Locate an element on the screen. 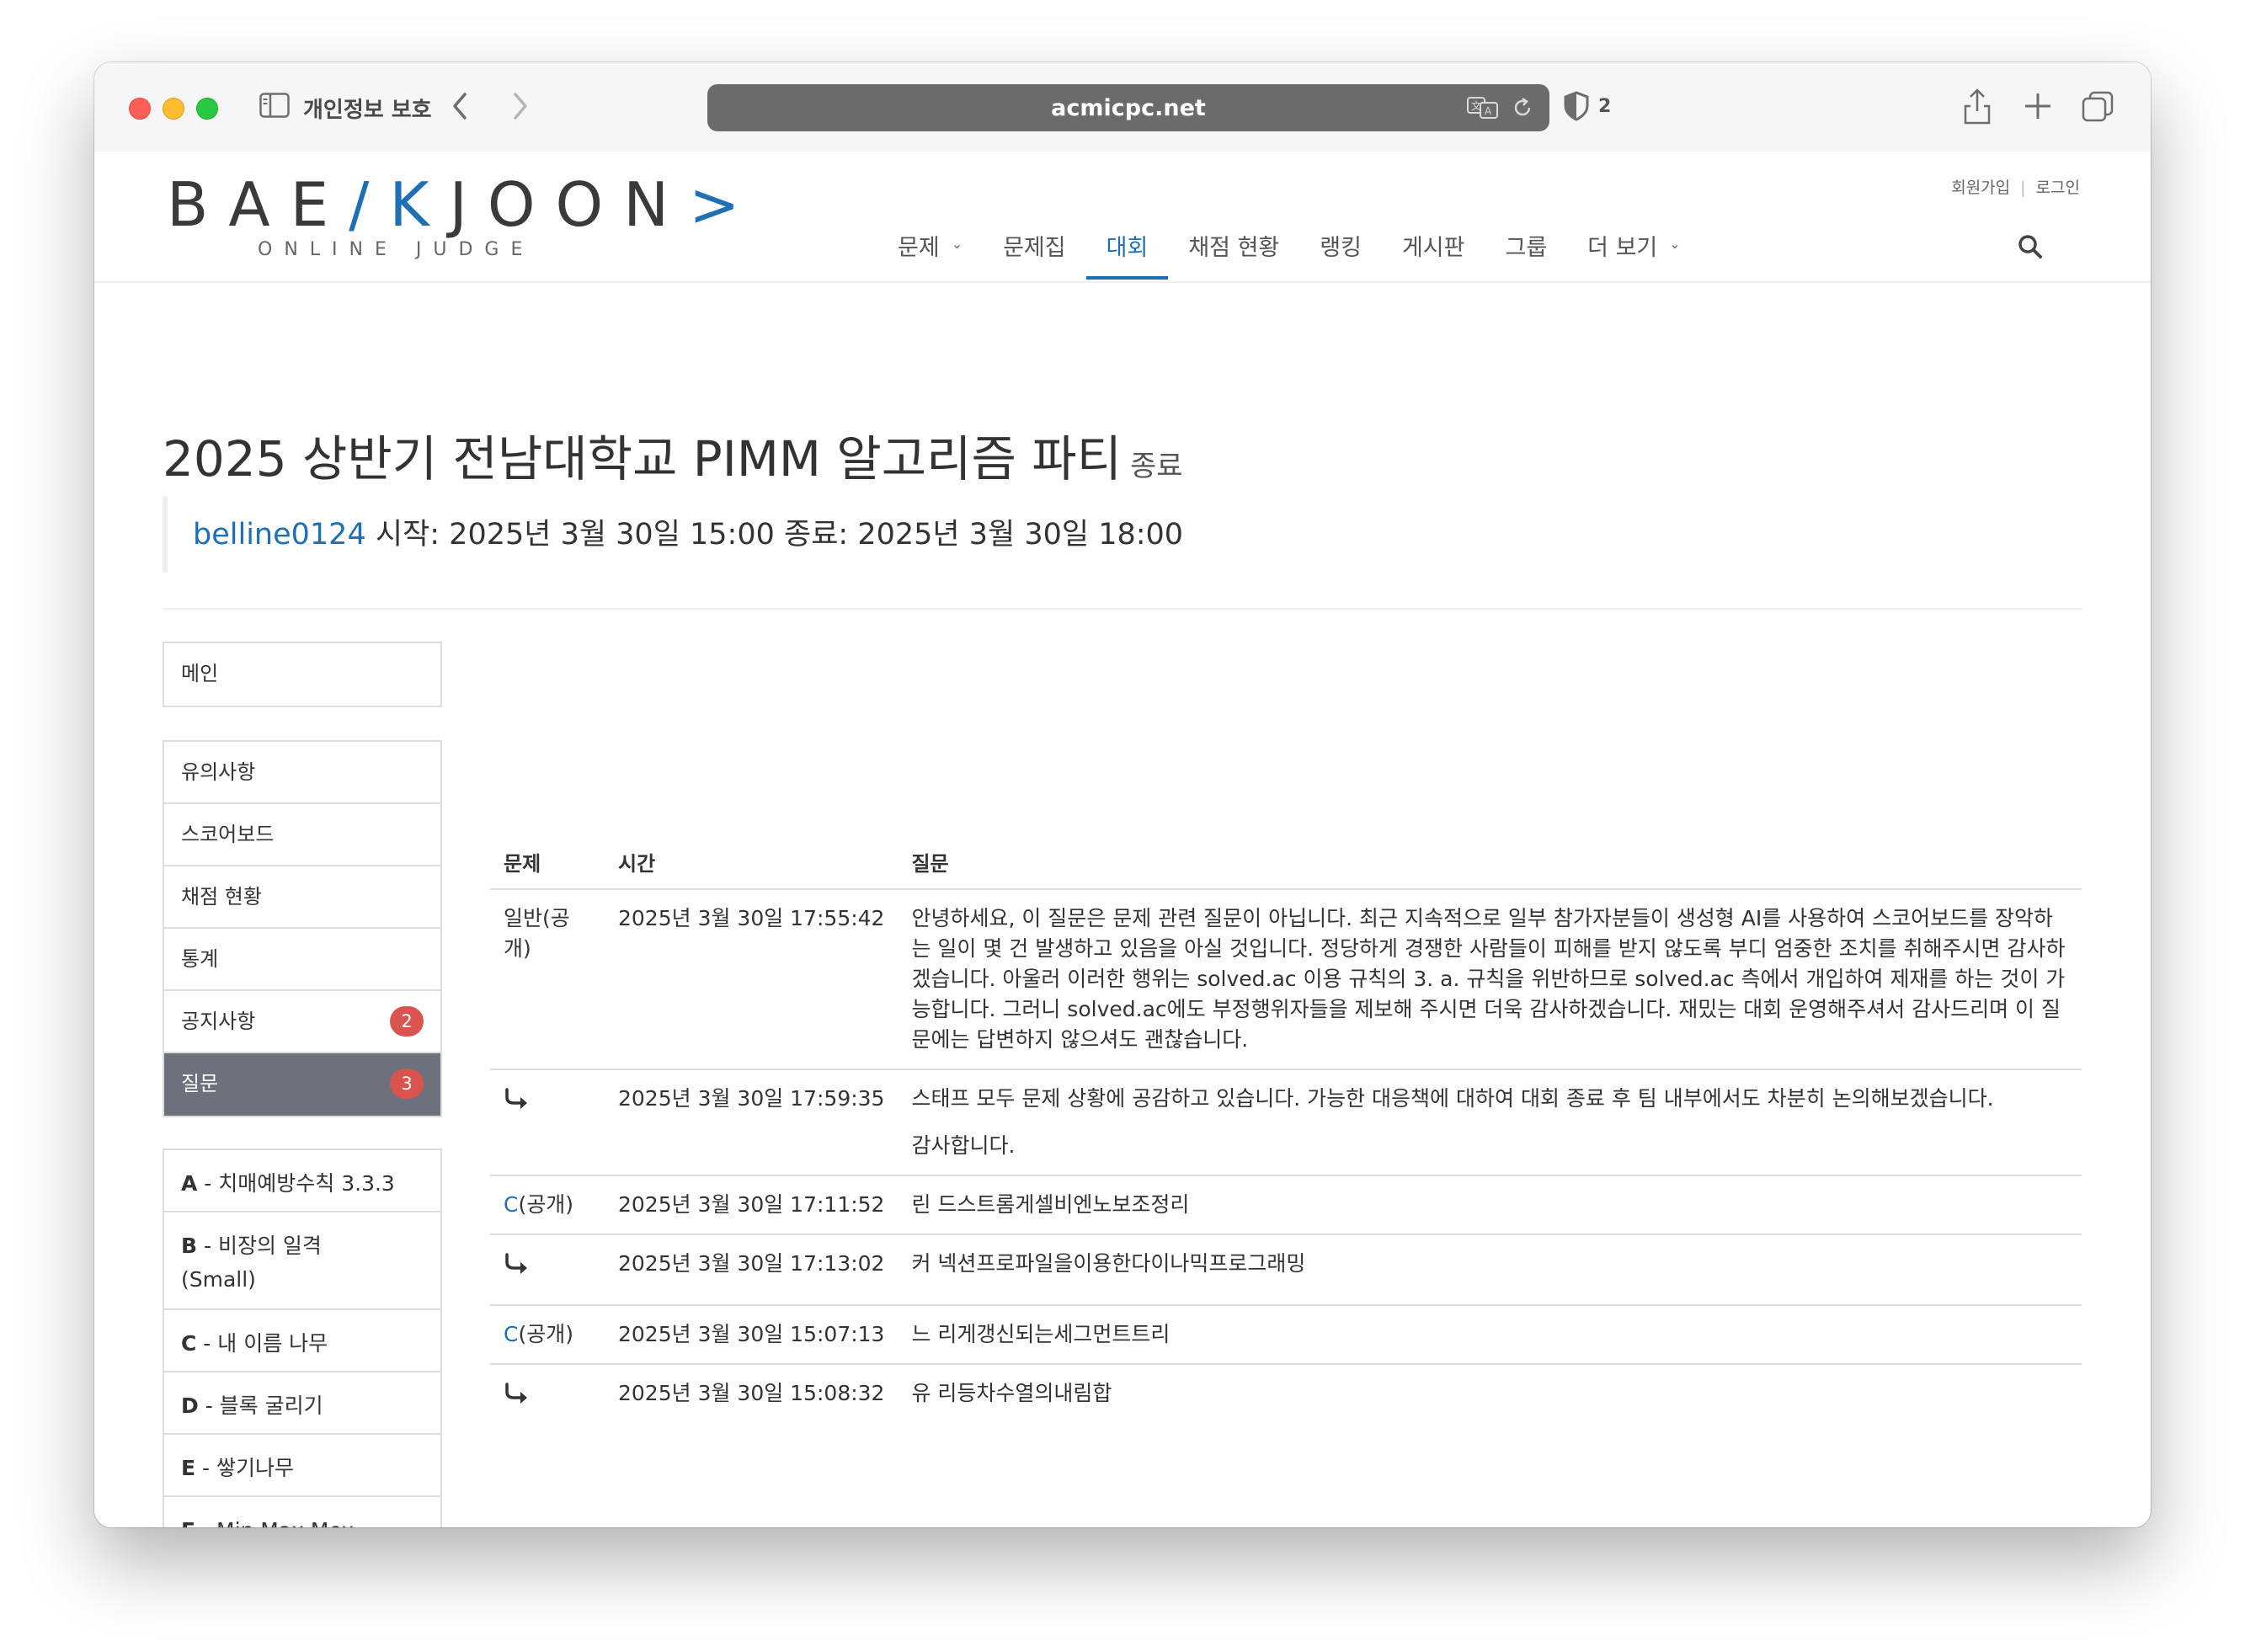 The height and width of the screenshot is (1652, 2245). answer-text: 유 리등차수열의내림합 is located at coordinates (1490, 1396).